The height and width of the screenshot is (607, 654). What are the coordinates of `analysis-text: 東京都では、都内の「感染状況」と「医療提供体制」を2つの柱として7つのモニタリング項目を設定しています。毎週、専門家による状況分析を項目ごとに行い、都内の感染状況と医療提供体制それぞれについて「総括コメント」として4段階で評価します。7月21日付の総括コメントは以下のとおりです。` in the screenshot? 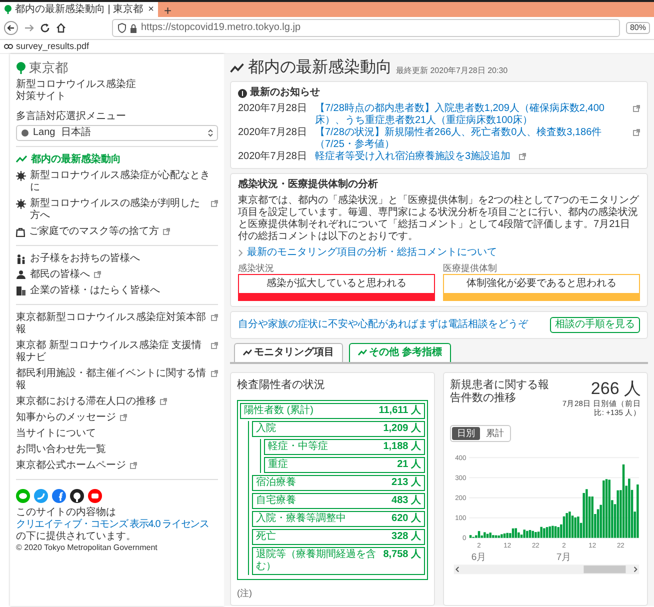 It's located at (439, 219).